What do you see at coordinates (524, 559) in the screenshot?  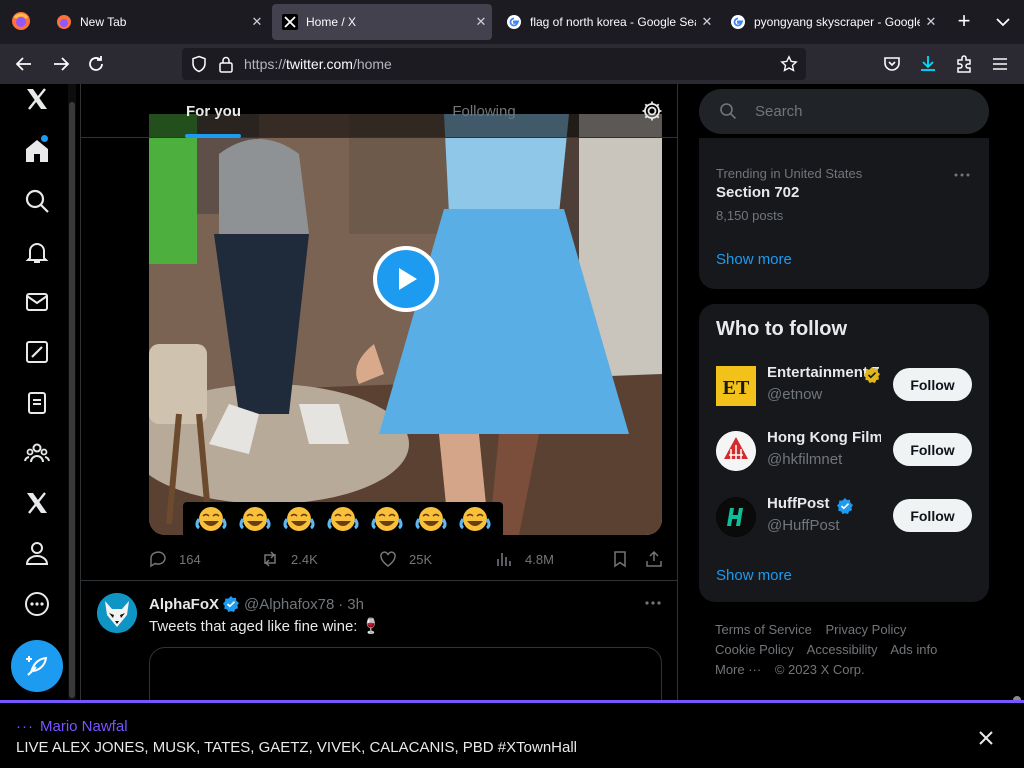 I see `views-button: 4.8M` at bounding box center [524, 559].